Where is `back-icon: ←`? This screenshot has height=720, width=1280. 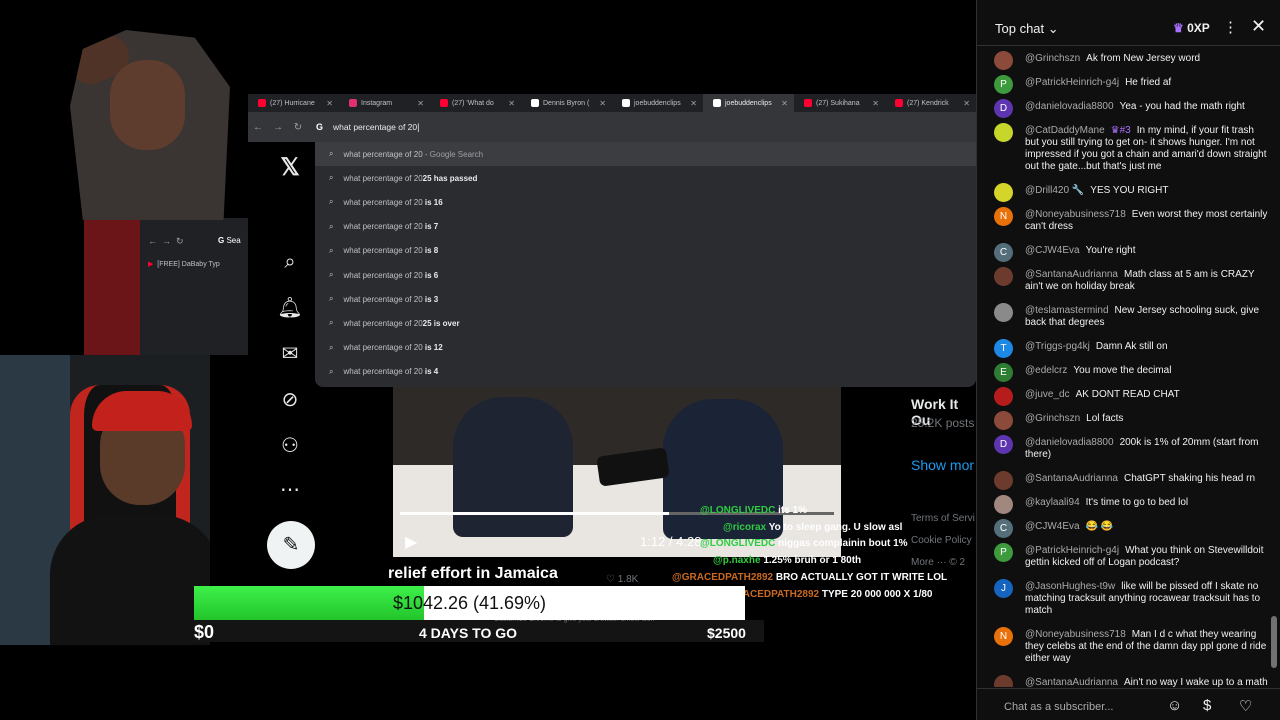 back-icon: ← is located at coordinates (258, 127).